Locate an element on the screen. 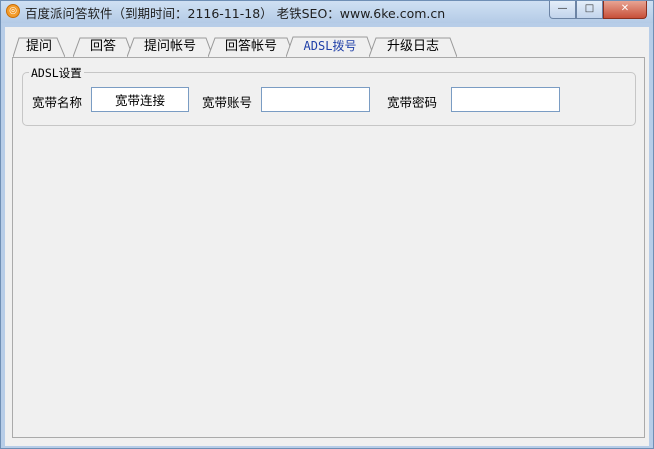  tab-upgrade-log: 升级日志 is located at coordinates (413, 47).